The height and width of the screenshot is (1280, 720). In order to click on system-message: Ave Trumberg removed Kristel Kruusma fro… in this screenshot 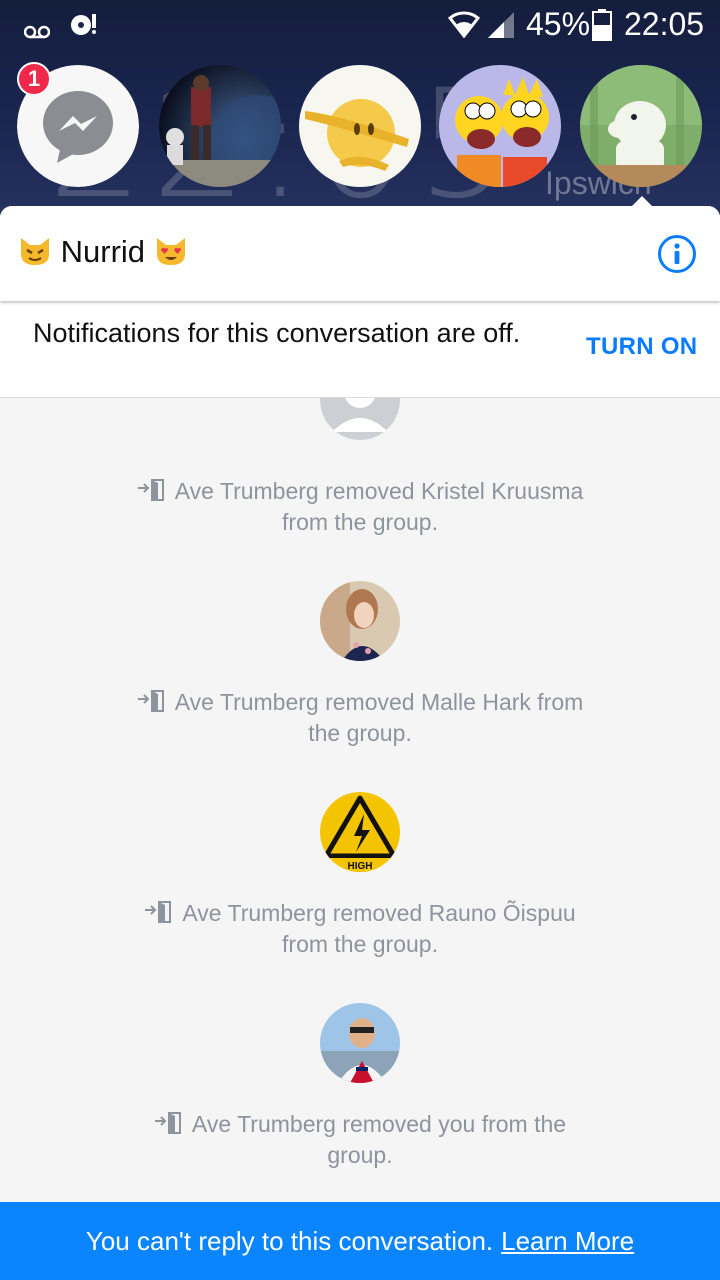, I will do `click(360, 507)`.